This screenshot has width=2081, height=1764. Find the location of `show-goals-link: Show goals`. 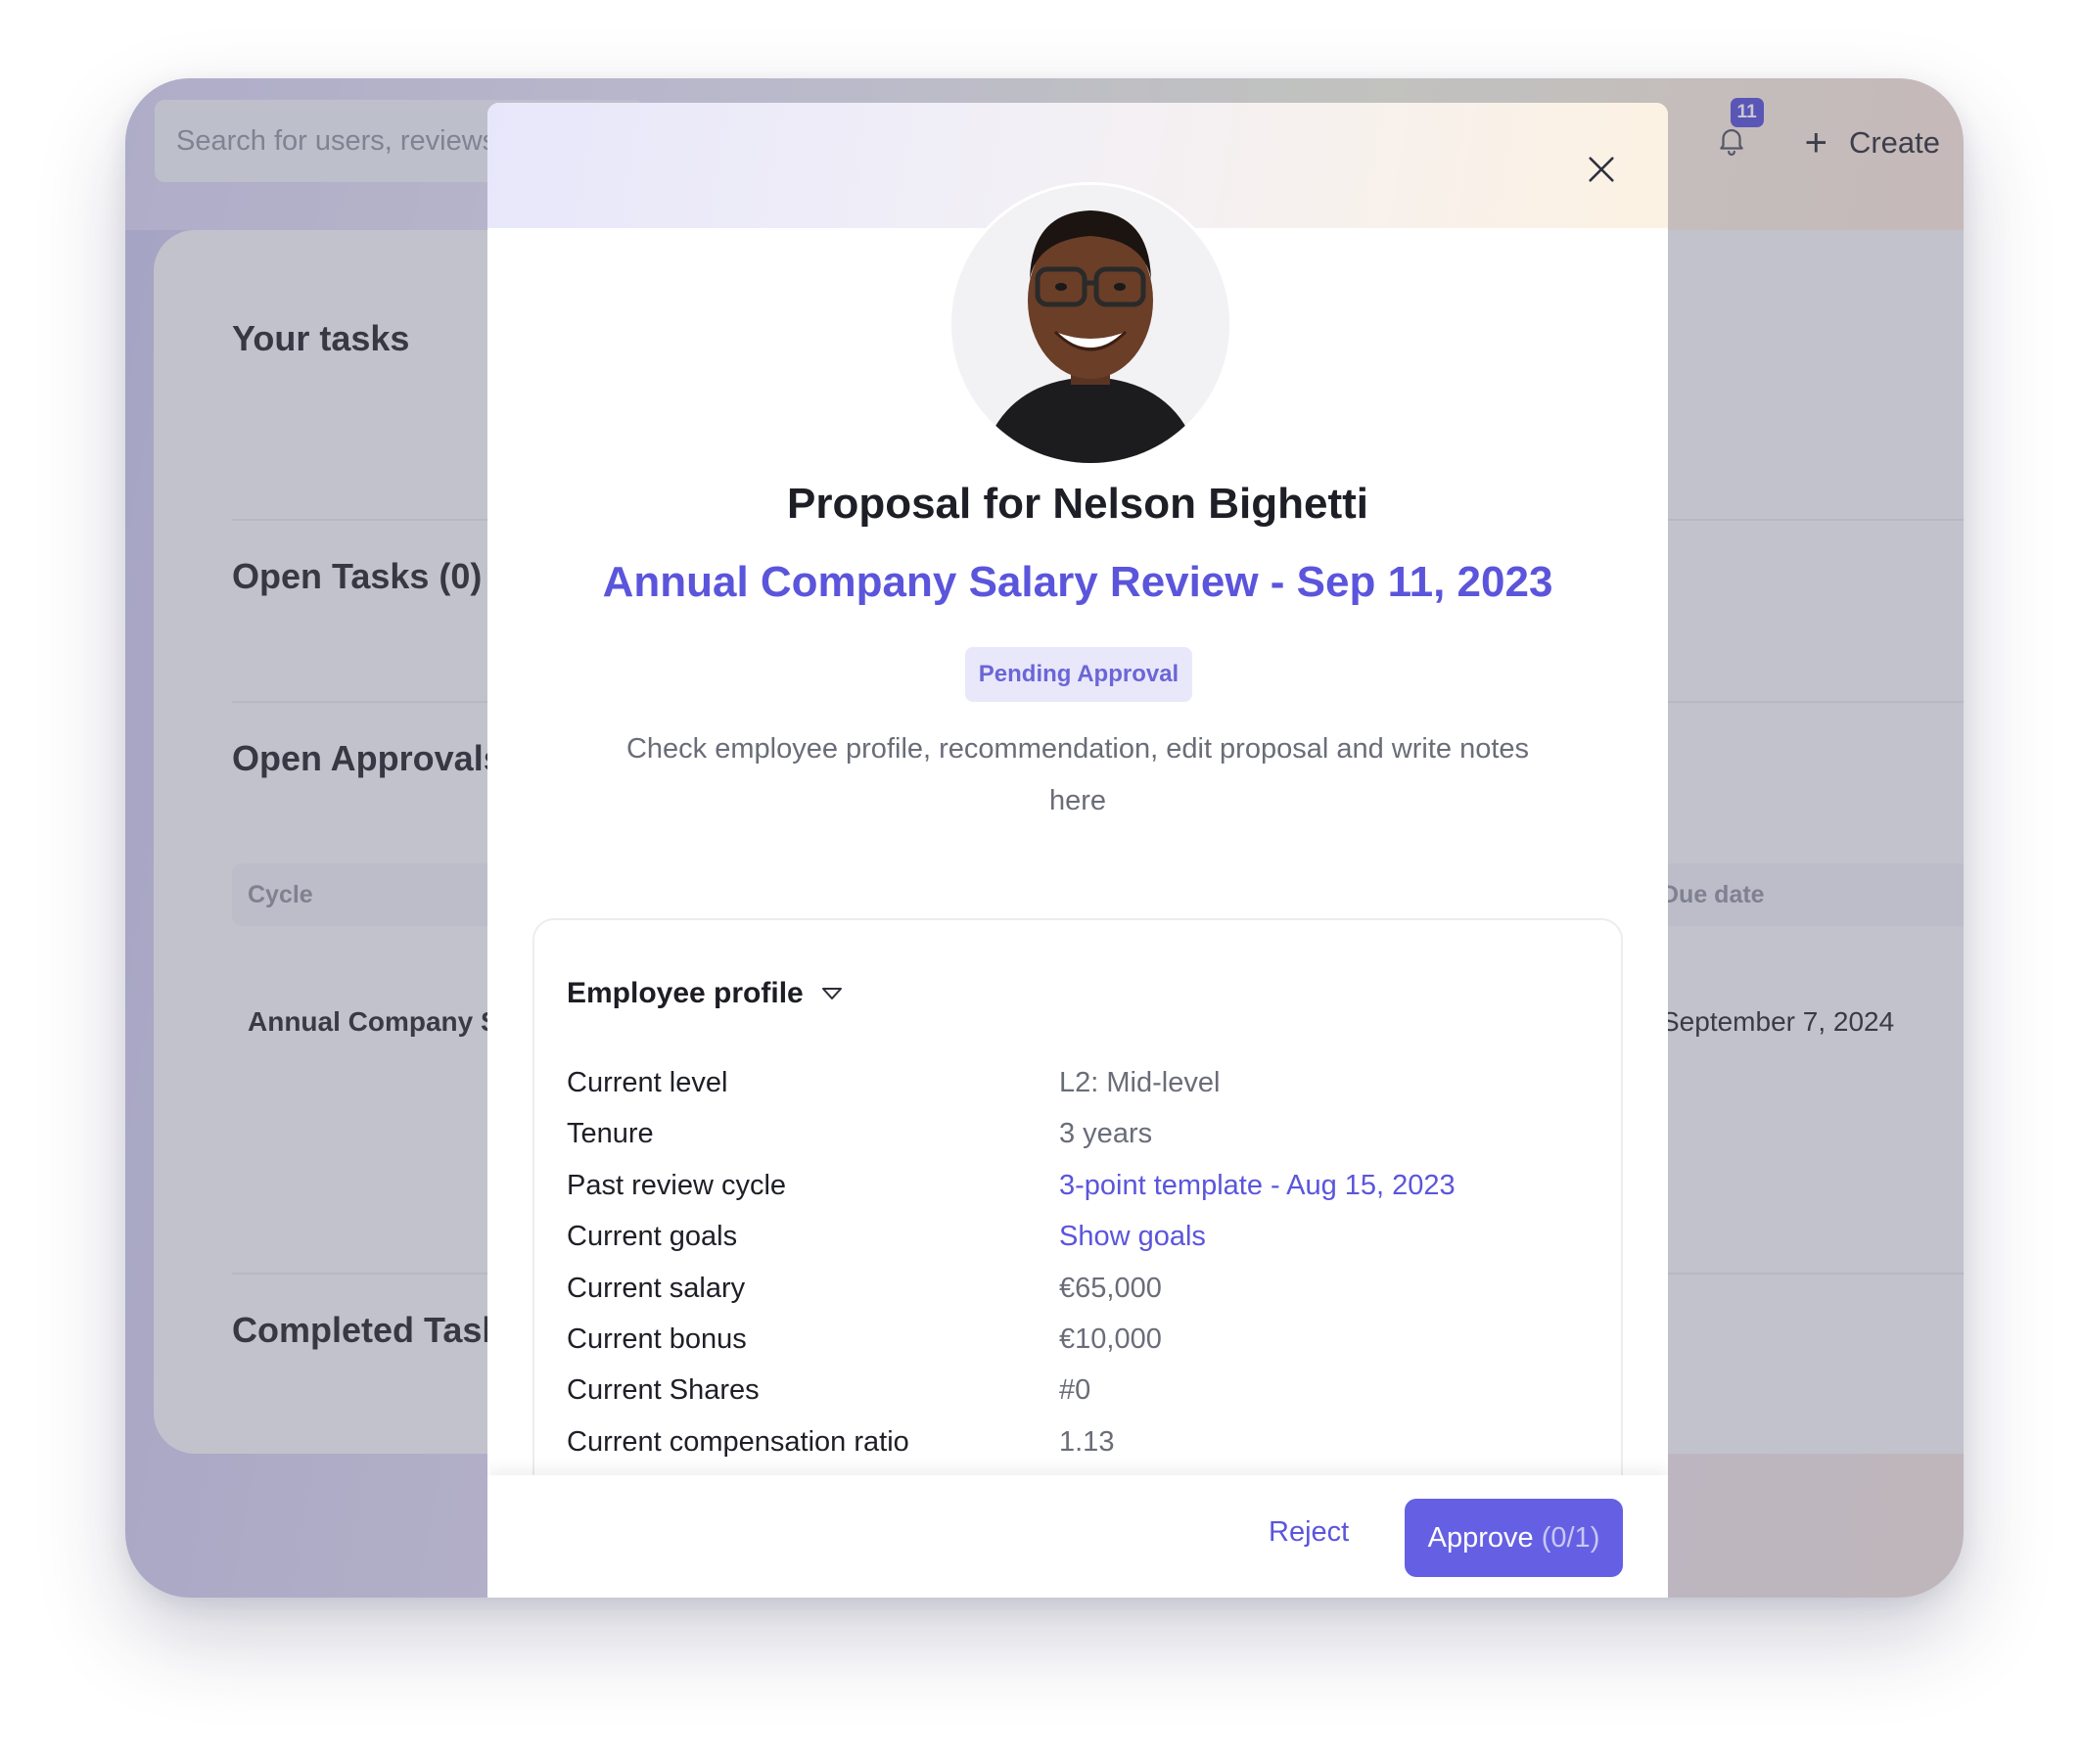

show-goals-link: Show goals is located at coordinates (1133, 1237).